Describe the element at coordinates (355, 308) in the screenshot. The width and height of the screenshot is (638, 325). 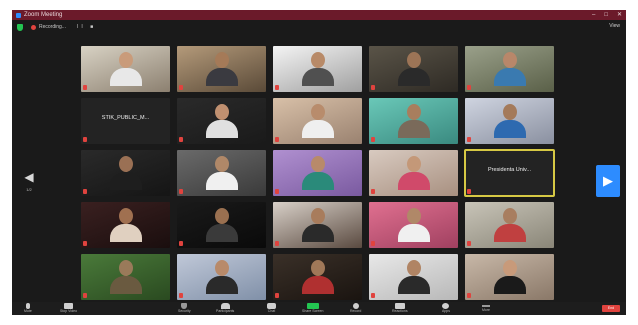
I see `record-button: Record` at that location.